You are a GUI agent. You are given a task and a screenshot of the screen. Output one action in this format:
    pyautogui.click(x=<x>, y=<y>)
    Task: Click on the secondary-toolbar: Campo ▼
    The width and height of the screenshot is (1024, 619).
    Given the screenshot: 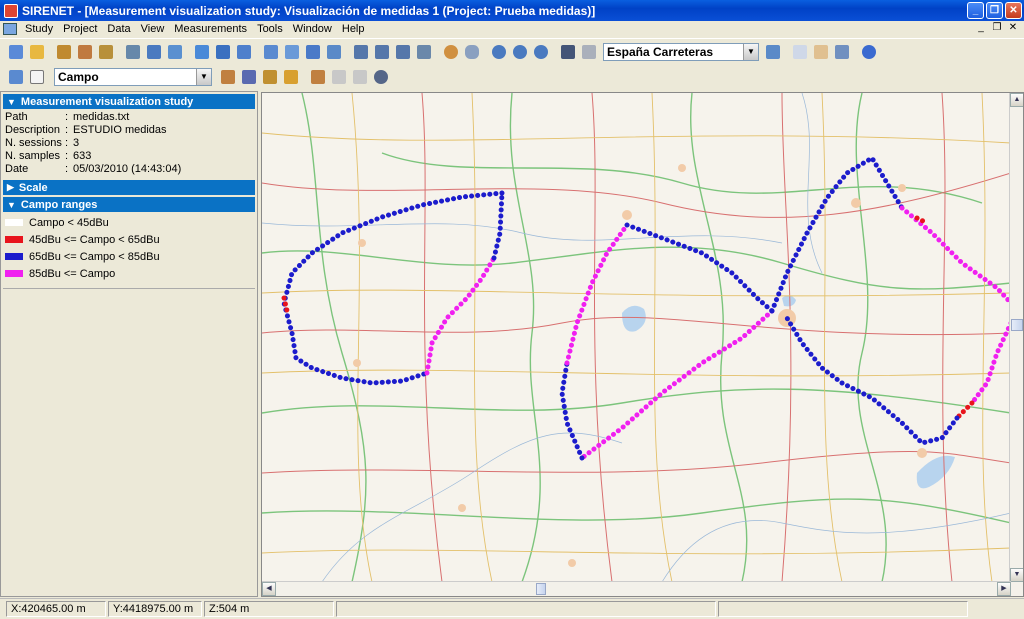 What is the action you would take?
    pyautogui.click(x=512, y=77)
    